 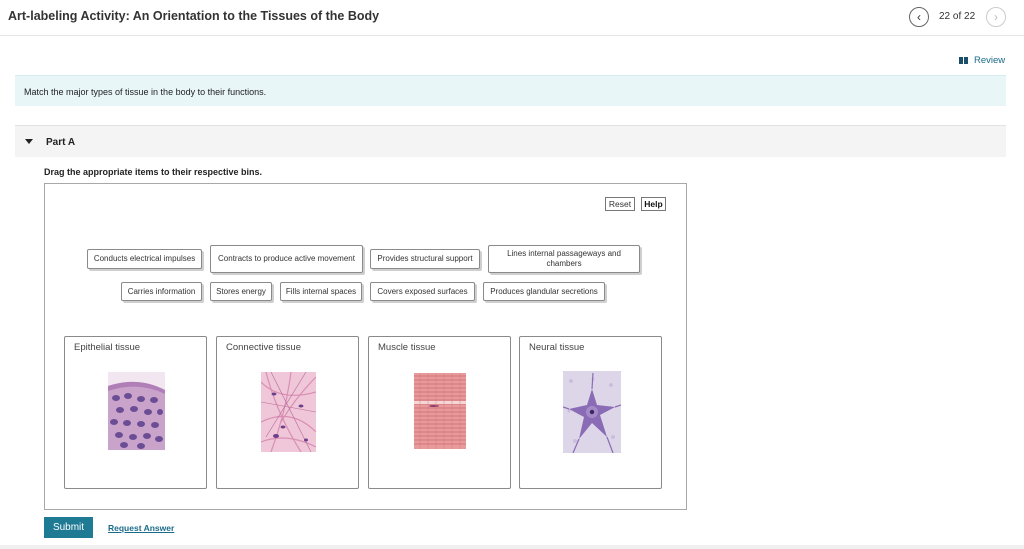 I want to click on request-answer-link: Request Answer, so click(x=141, y=528).